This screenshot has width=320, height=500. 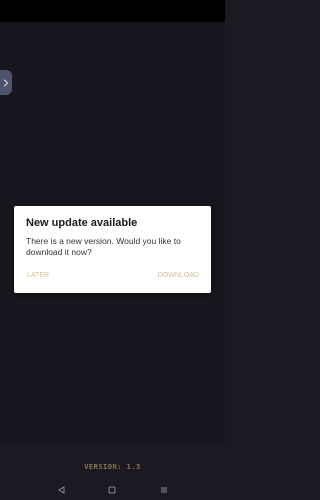 What do you see at coordinates (164, 490) in the screenshot?
I see `menu-lines-icon` at bounding box center [164, 490].